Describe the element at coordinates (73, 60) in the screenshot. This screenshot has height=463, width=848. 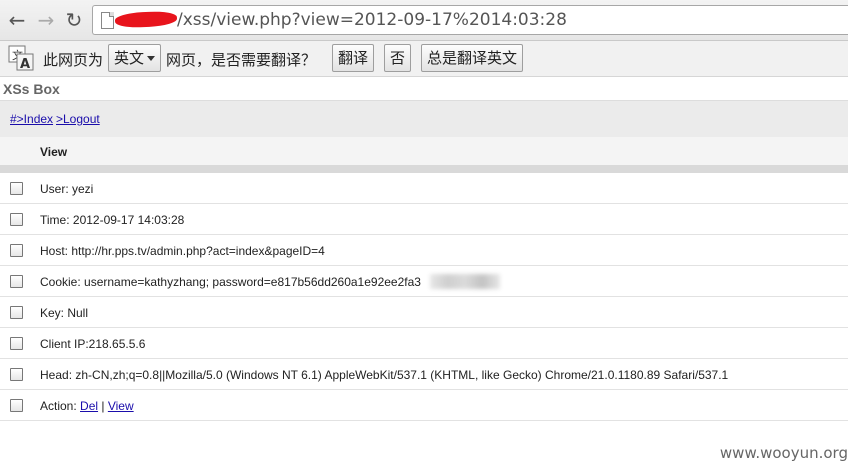
I see `translate-prompt-prefix: 此网页为` at that location.